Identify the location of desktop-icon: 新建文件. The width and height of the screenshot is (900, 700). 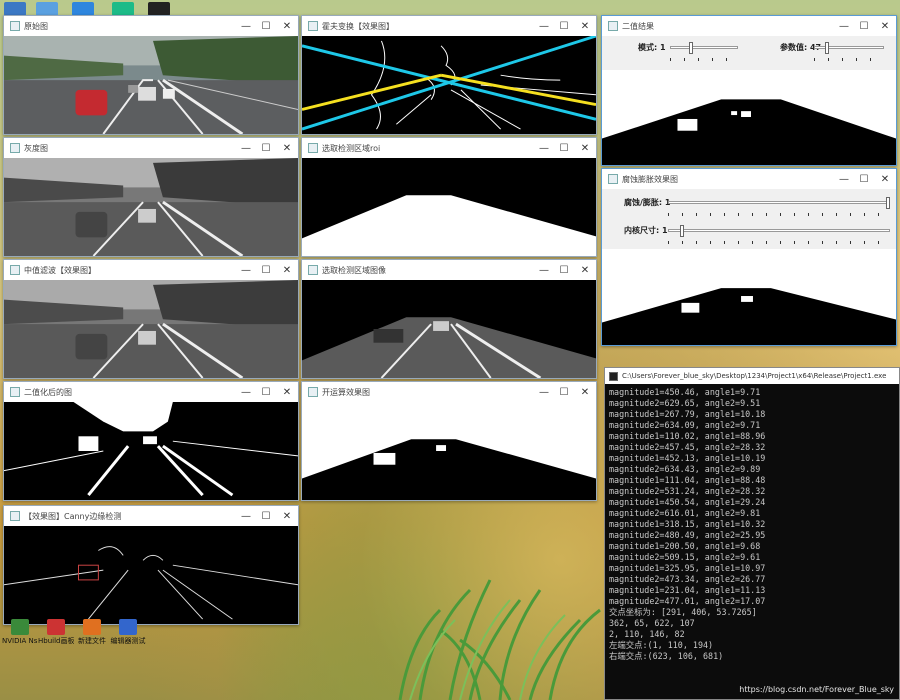
(92, 632).